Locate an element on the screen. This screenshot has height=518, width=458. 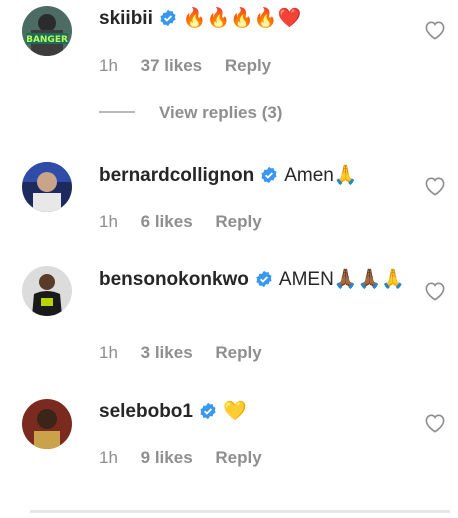
comment-text: Amen🙏 is located at coordinates (321, 175).